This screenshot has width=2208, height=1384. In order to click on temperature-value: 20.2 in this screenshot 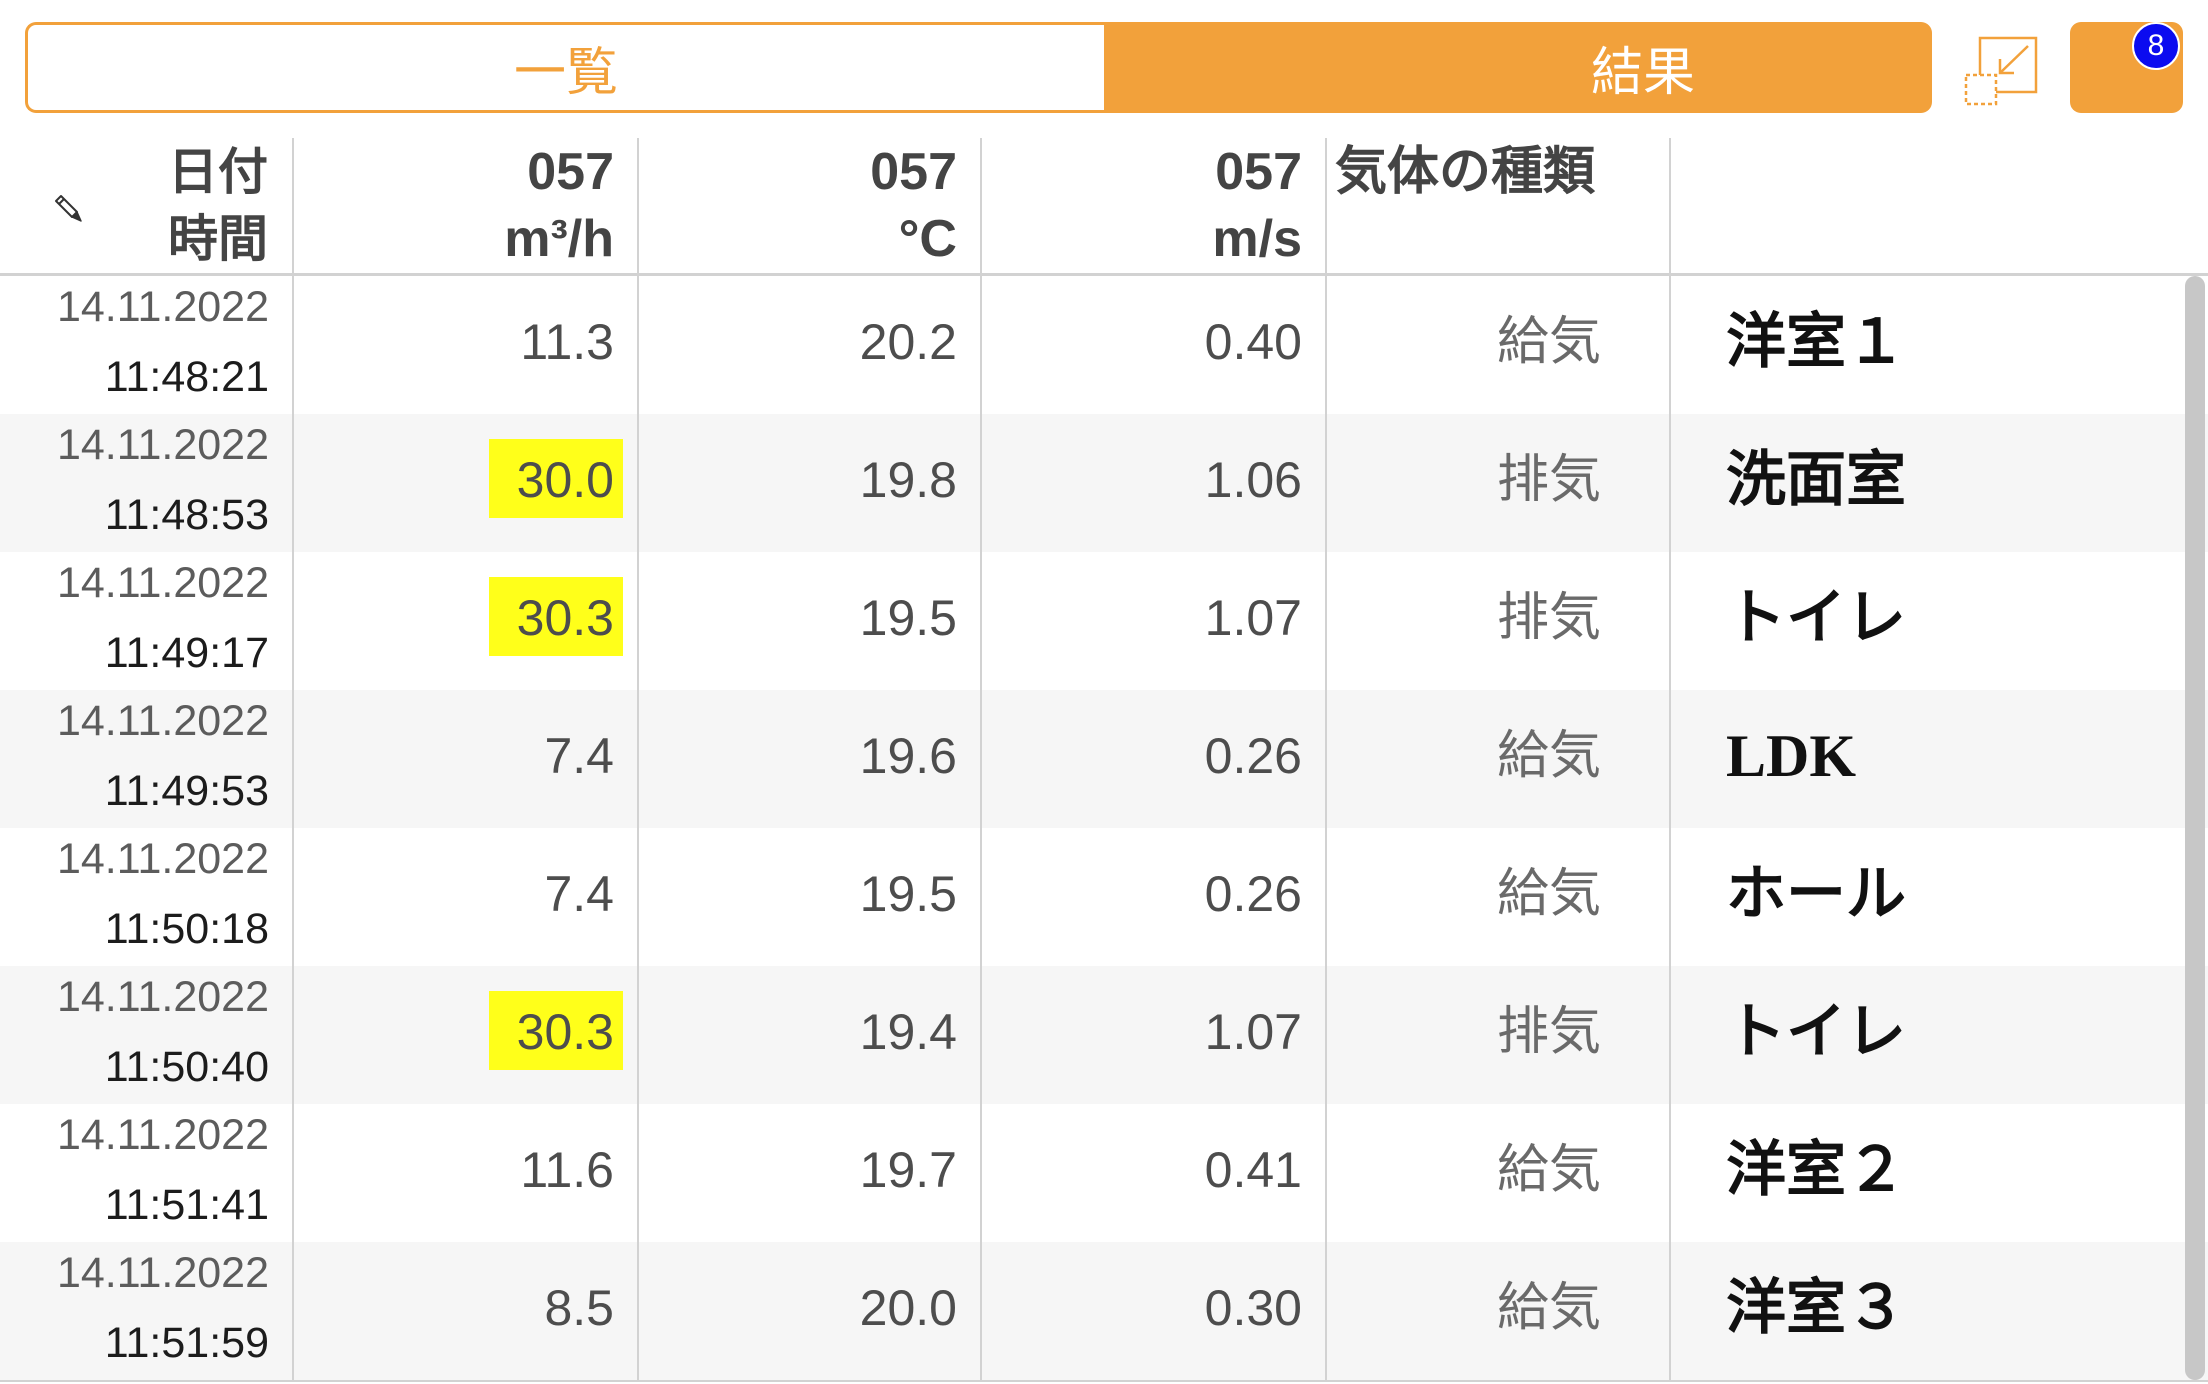, I will do `click(908, 342)`.